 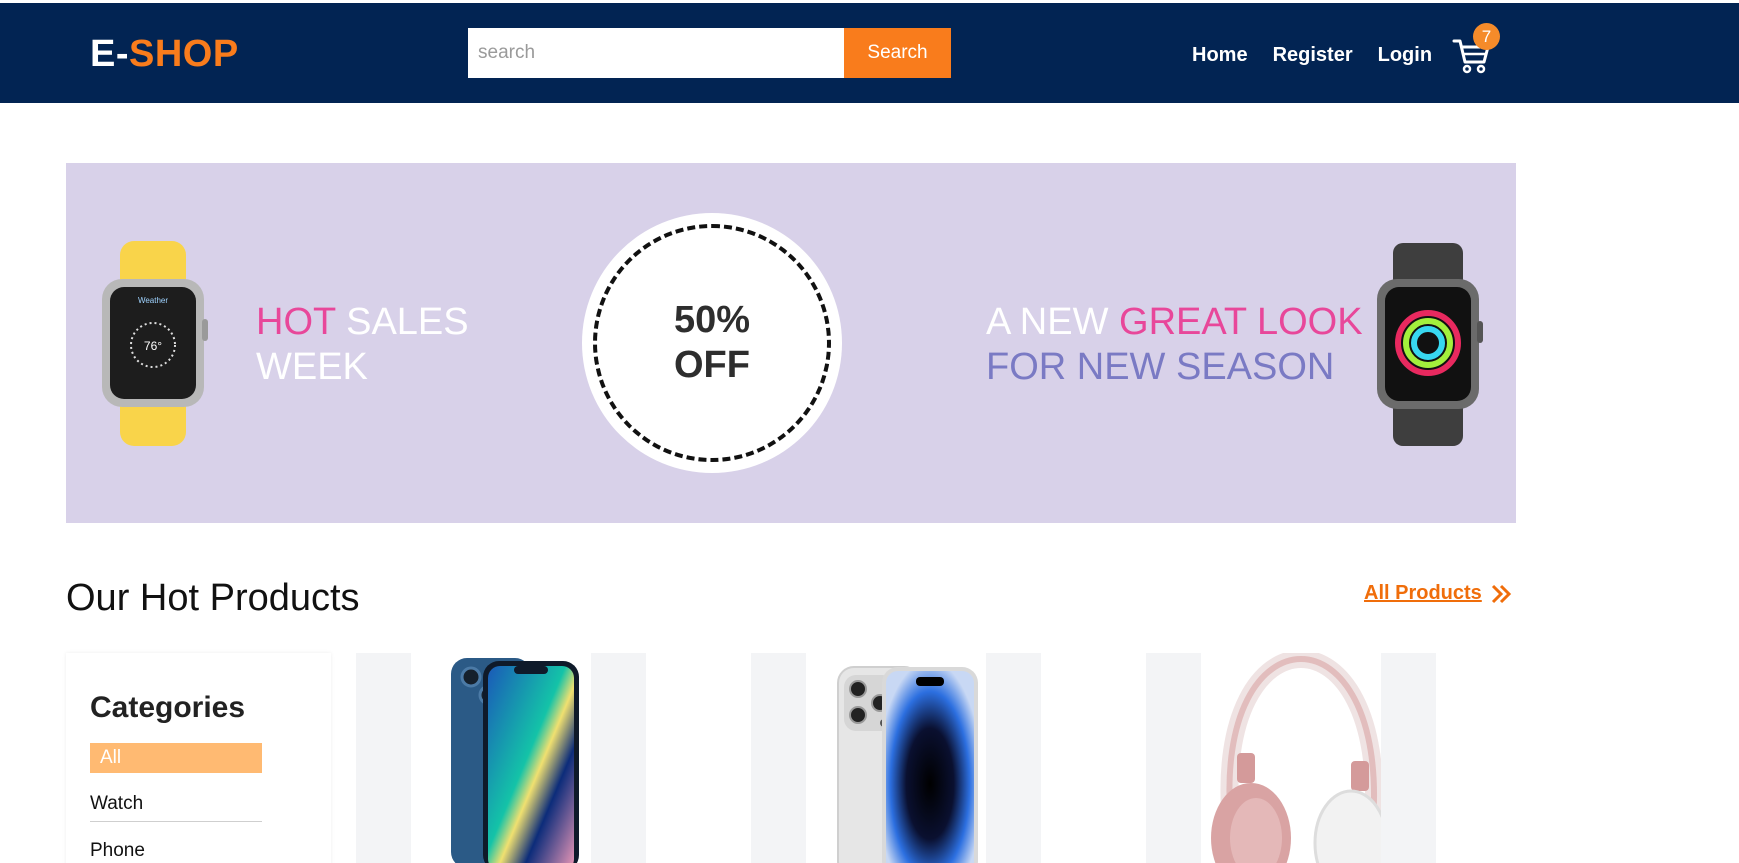 I want to click on discount-circle: 50% OFF, so click(x=712, y=343).